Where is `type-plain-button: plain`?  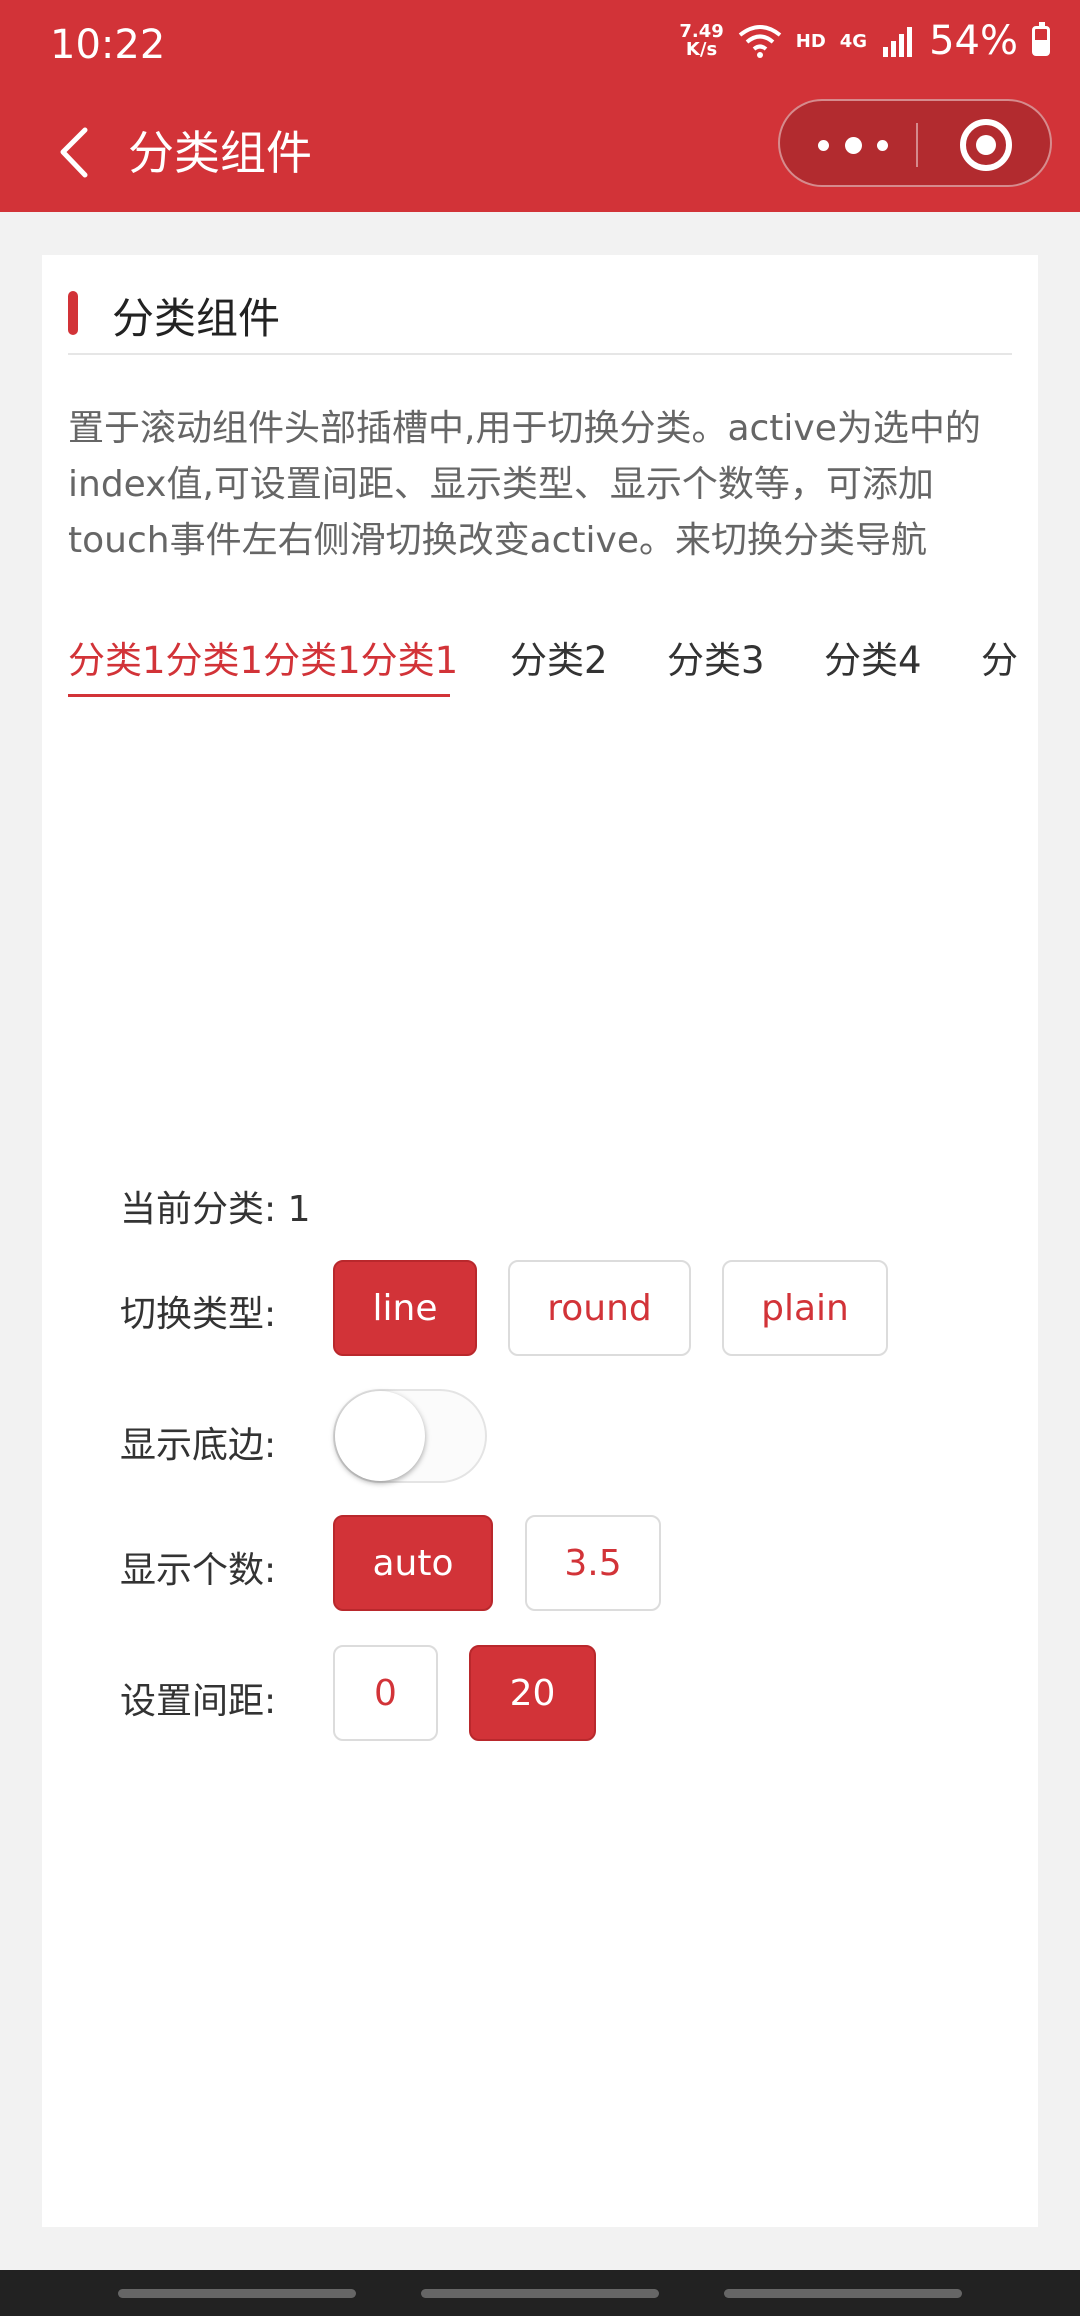
type-plain-button: plain is located at coordinates (805, 1308).